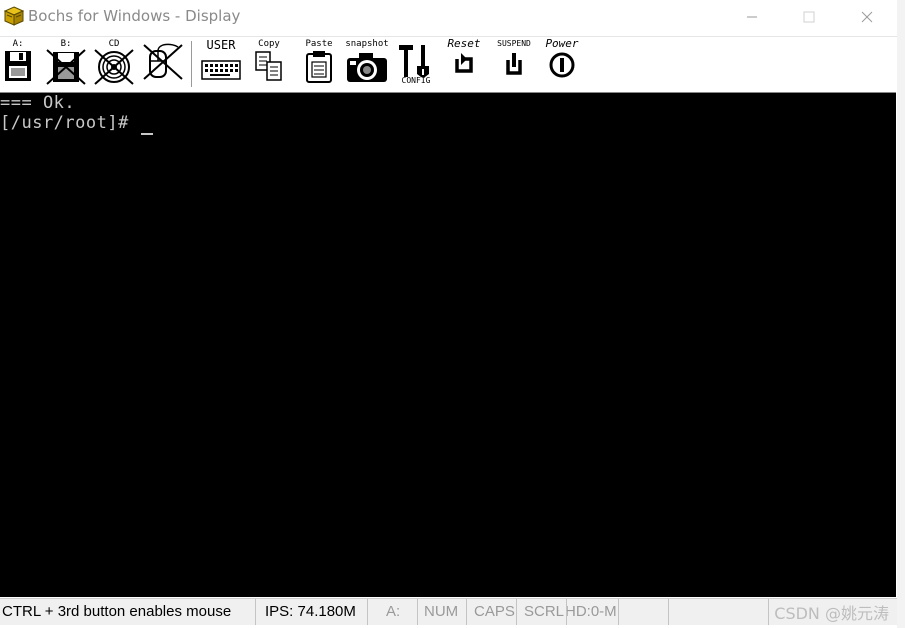 The image size is (905, 628). I want to click on title-bar: Bochs for Windows - Display, so click(448, 17).